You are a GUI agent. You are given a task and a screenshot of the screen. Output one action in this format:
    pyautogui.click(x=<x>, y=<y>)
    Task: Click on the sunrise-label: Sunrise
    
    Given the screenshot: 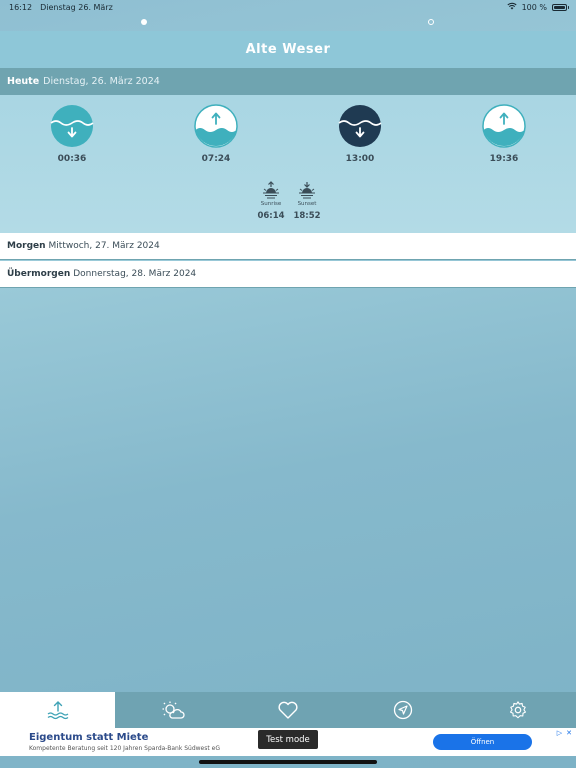 What is the action you would take?
    pyautogui.click(x=271, y=204)
    